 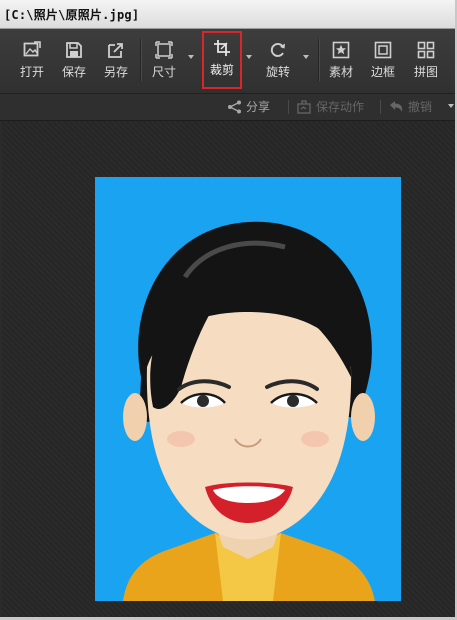 What do you see at coordinates (164, 50) in the screenshot?
I see `resize-icon` at bounding box center [164, 50].